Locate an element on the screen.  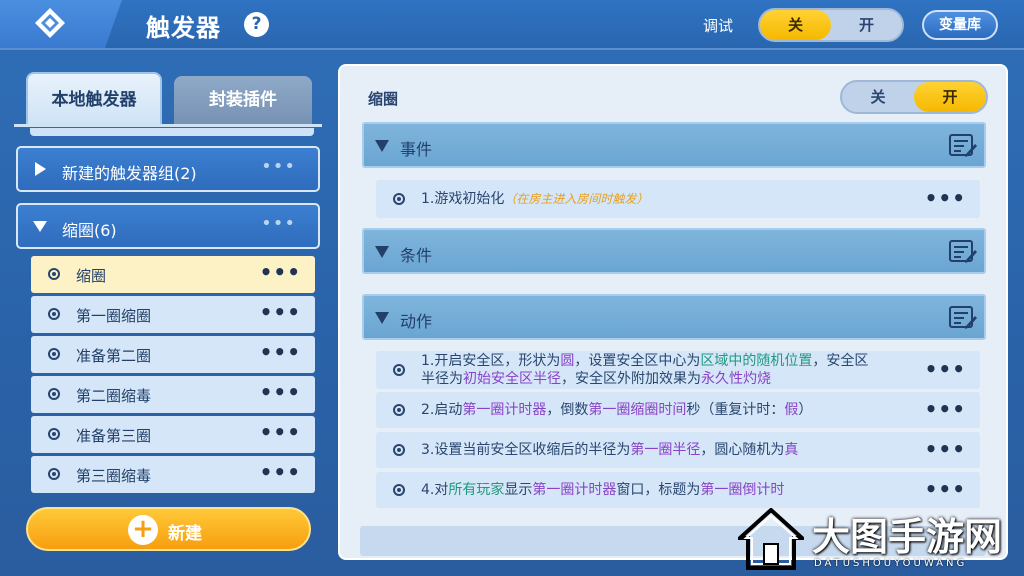
top-bar: 触发器 ? 调试 关 开 变量库 is located at coordinates (512, 25).